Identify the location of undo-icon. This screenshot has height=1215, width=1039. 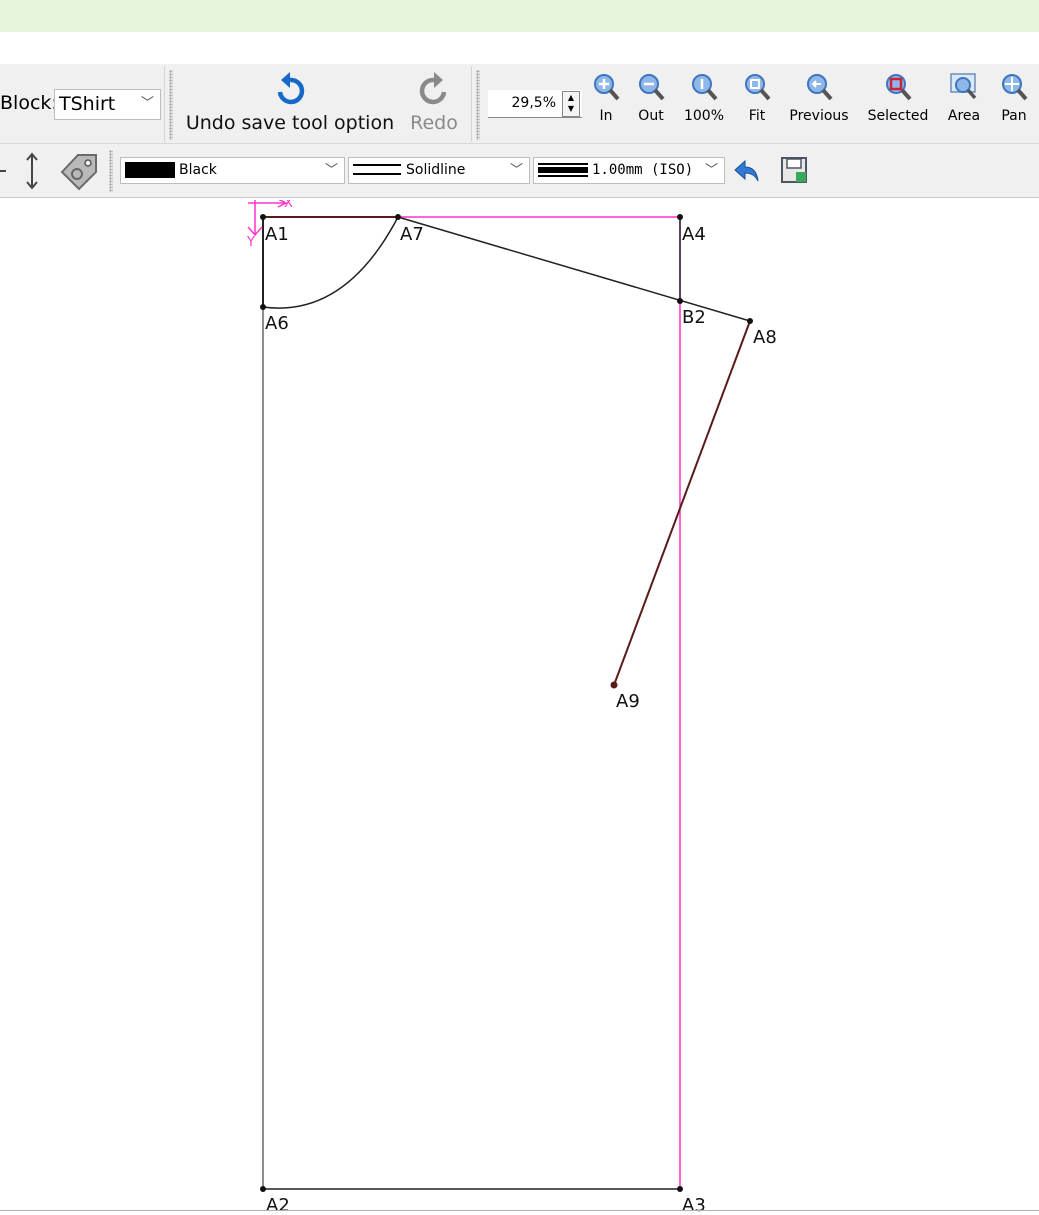
(291, 88).